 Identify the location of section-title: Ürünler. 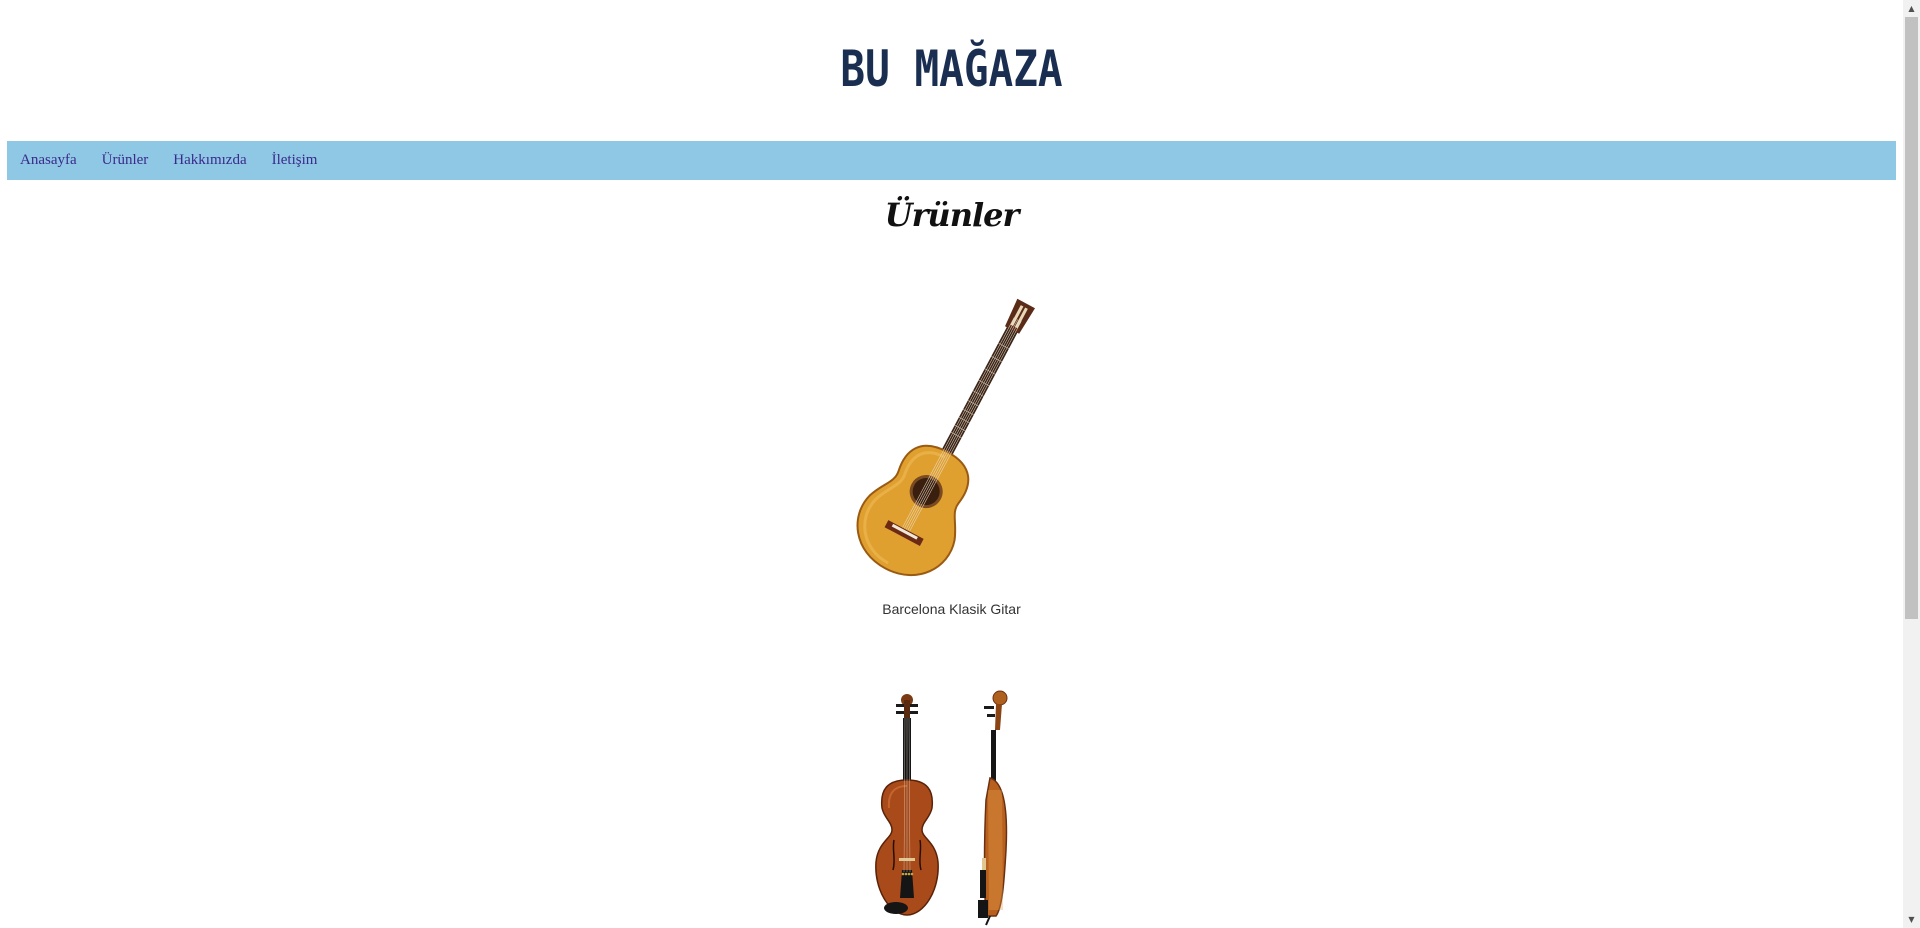
(952, 215).